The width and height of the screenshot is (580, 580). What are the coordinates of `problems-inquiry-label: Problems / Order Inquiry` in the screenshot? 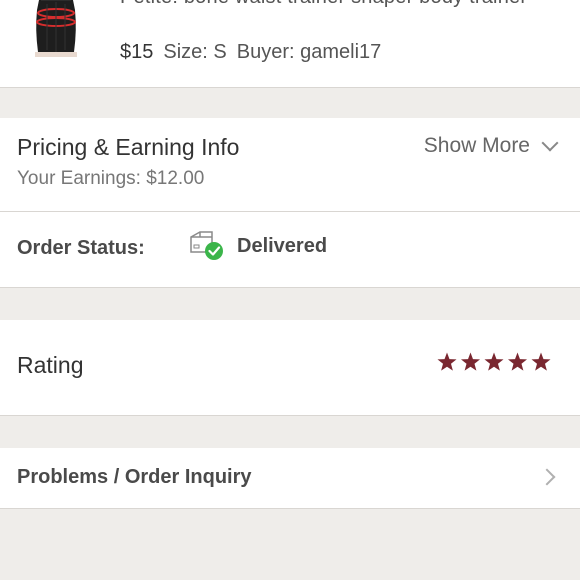 It's located at (134, 477).